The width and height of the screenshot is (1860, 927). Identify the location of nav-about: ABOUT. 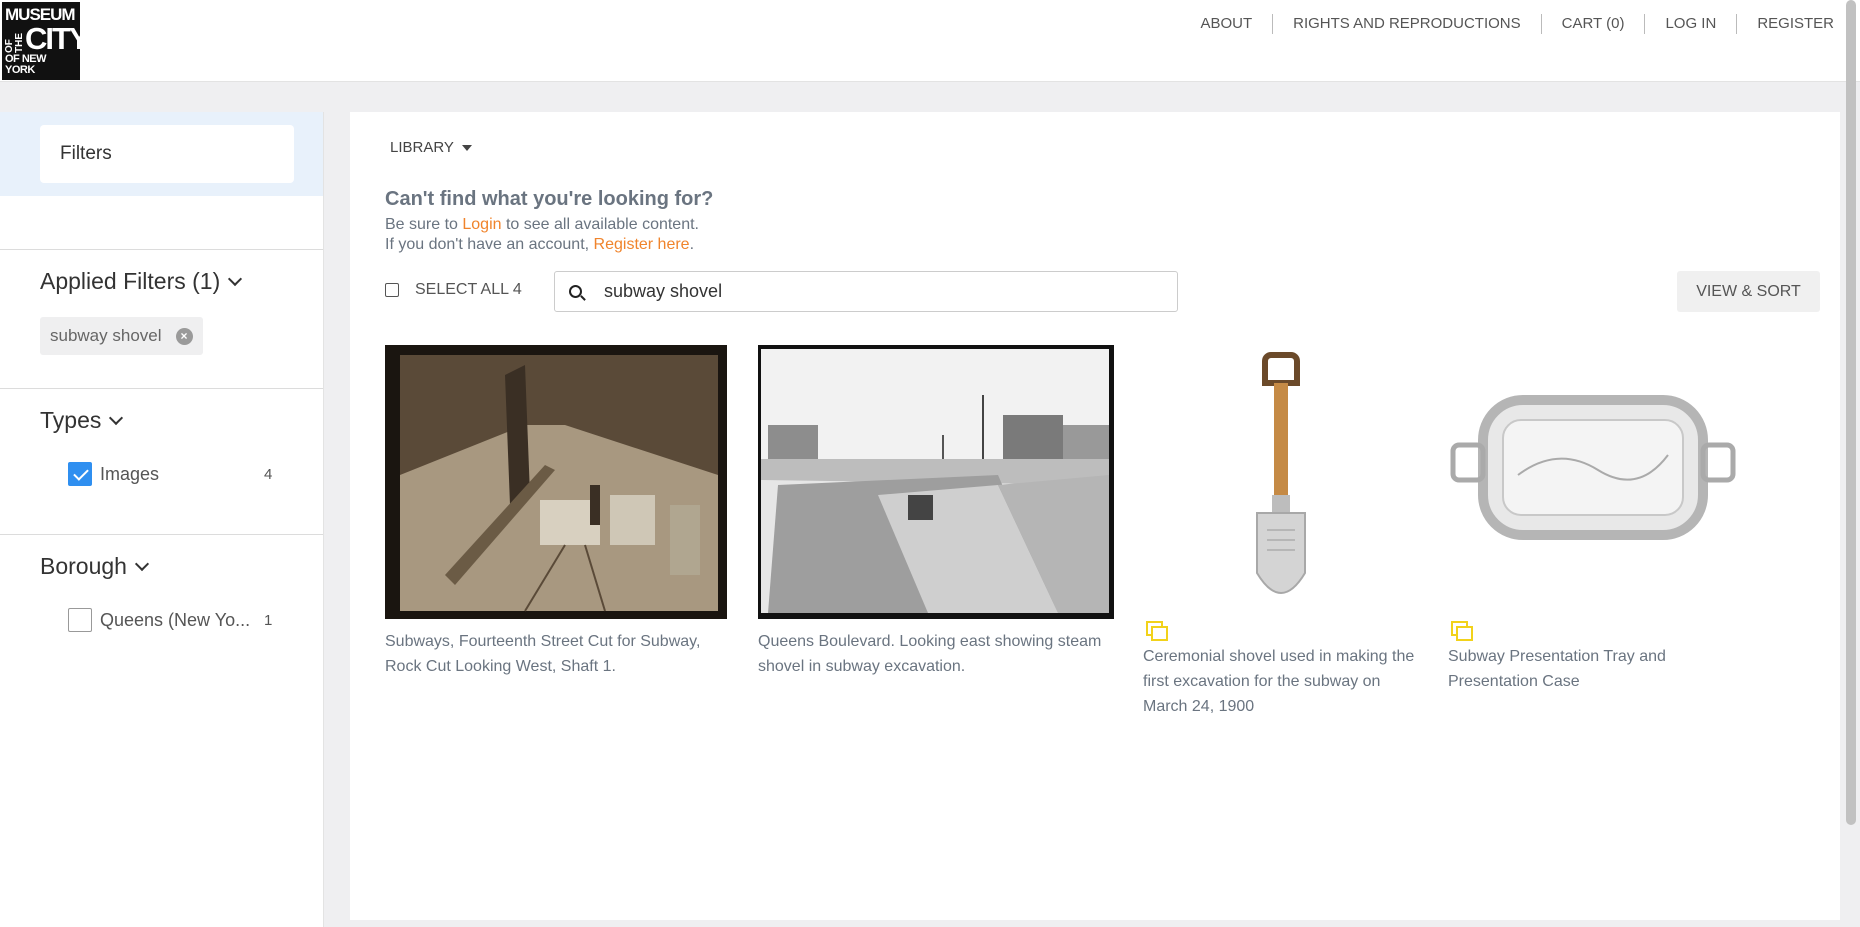
(1226, 24).